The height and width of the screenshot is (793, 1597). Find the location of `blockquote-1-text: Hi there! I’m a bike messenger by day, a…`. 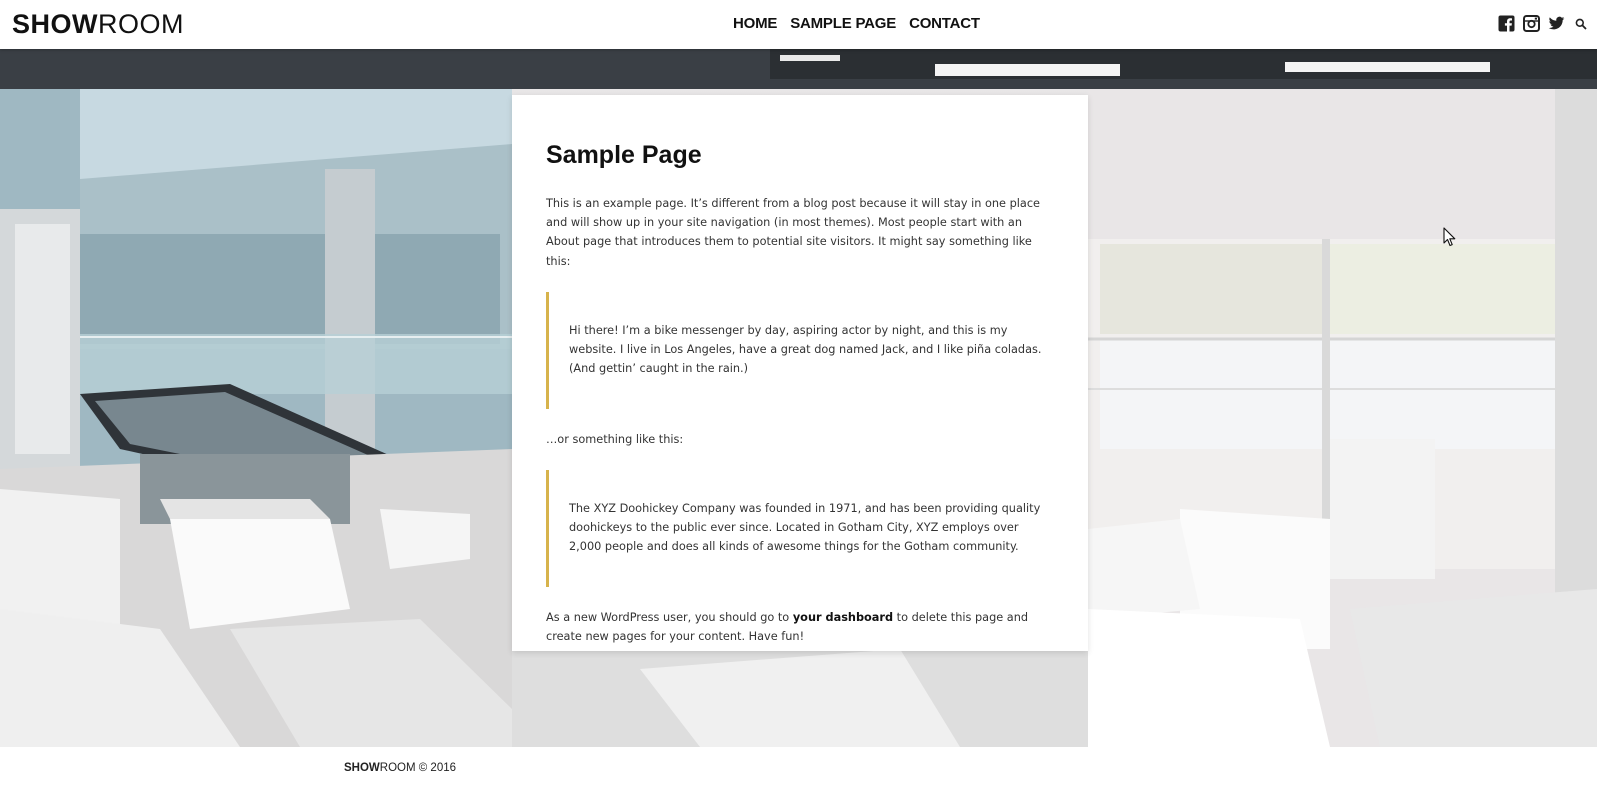

blockquote-1-text: Hi there! I’m a bike messenger by day, a… is located at coordinates (805, 349).